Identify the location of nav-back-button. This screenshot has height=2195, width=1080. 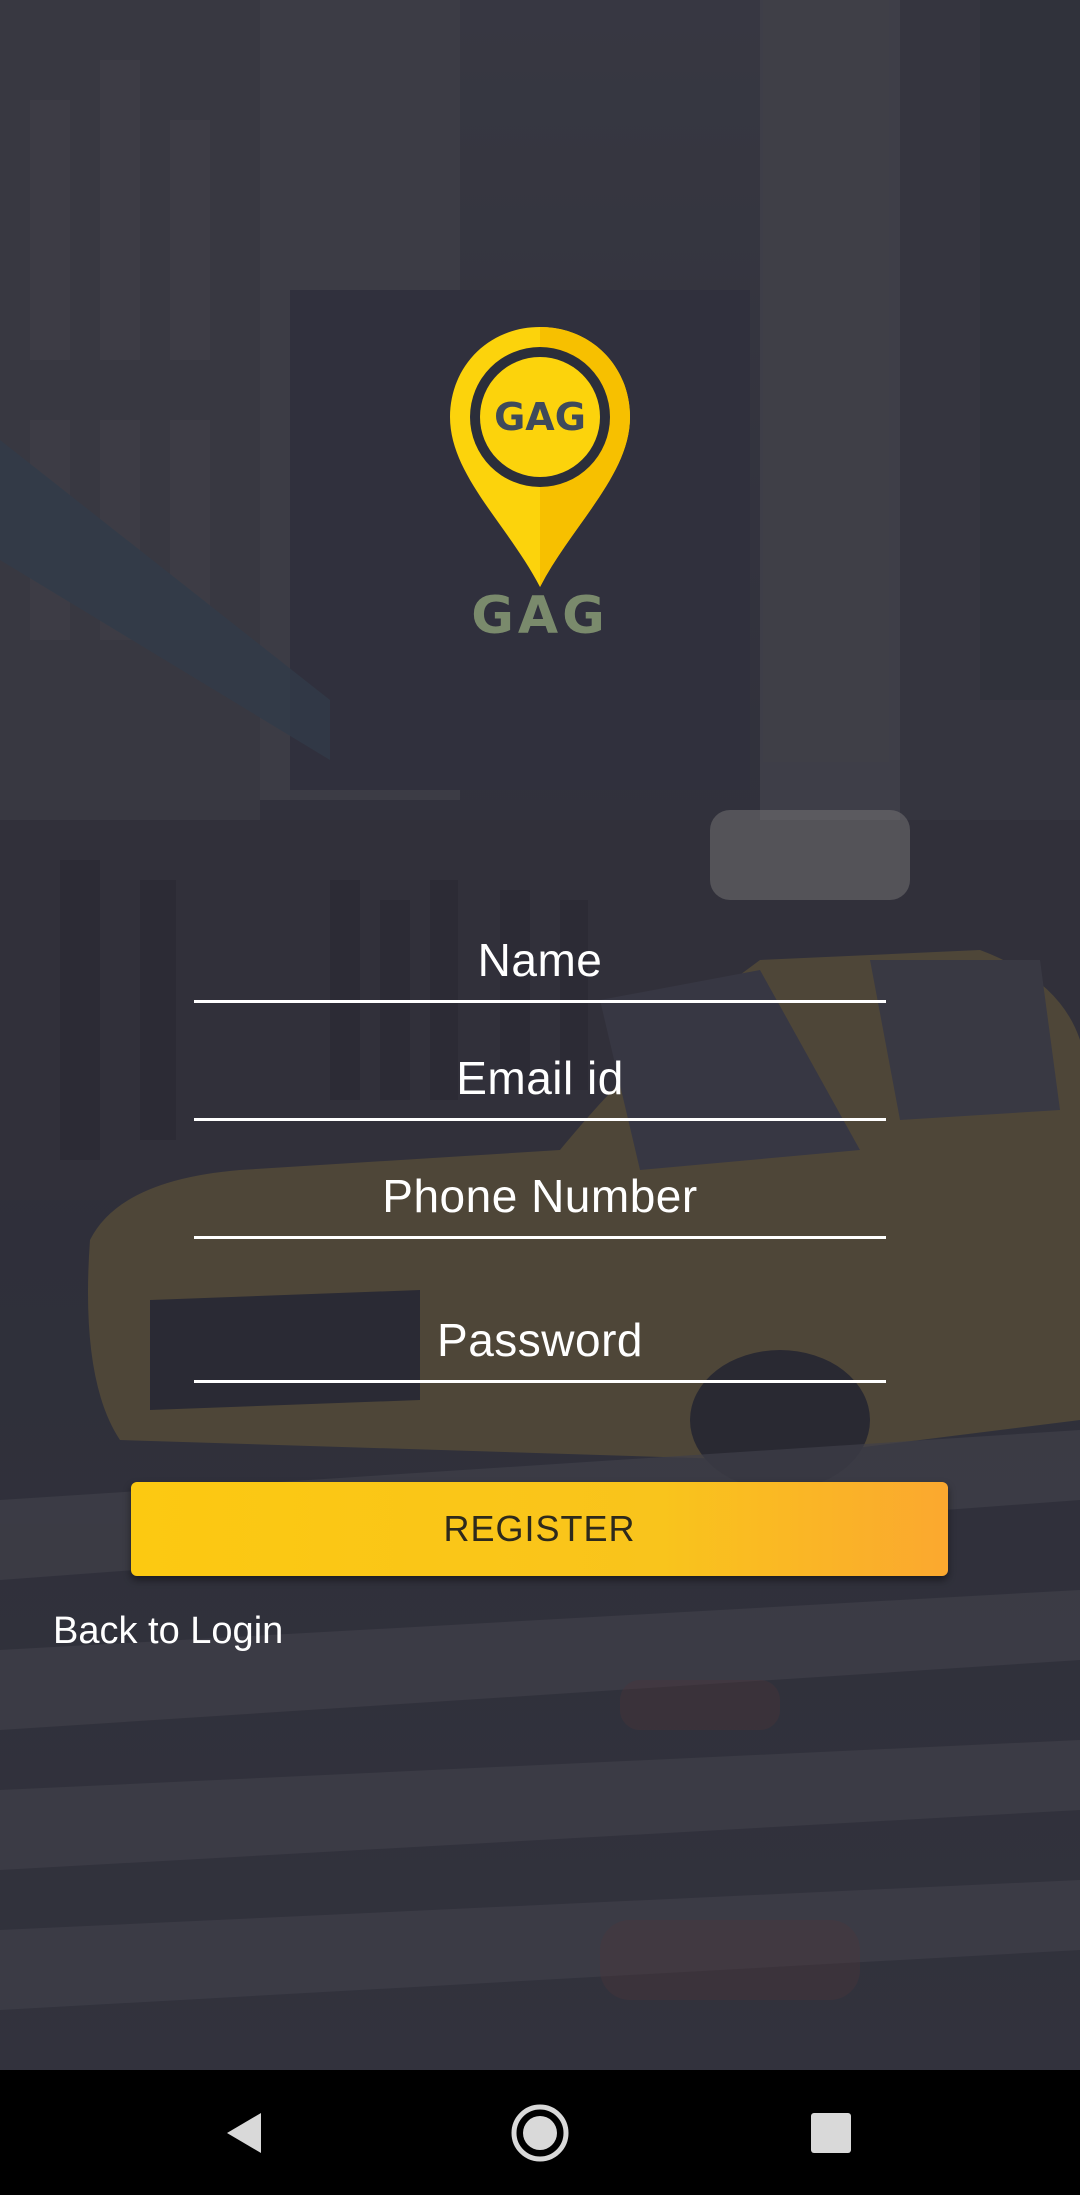
(245, 2132).